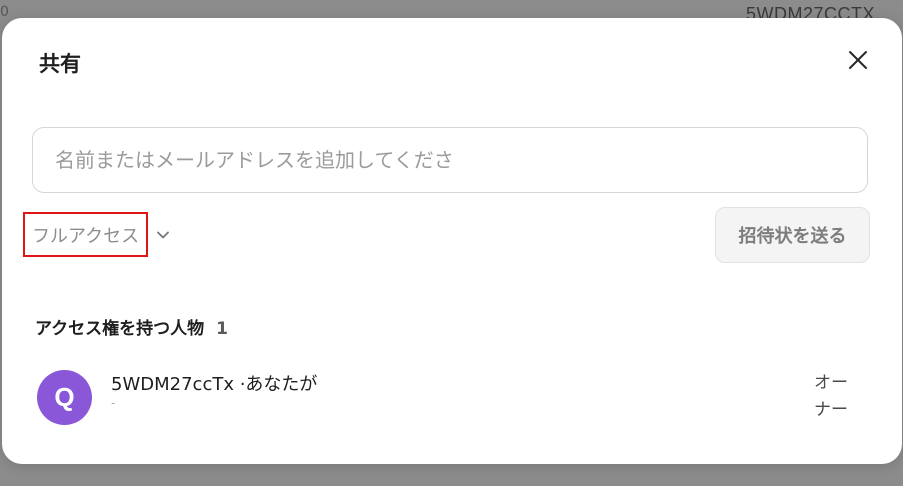 This screenshot has height=486, width=903. What do you see at coordinates (163, 235) in the screenshot?
I see `chevron-down-icon` at bounding box center [163, 235].